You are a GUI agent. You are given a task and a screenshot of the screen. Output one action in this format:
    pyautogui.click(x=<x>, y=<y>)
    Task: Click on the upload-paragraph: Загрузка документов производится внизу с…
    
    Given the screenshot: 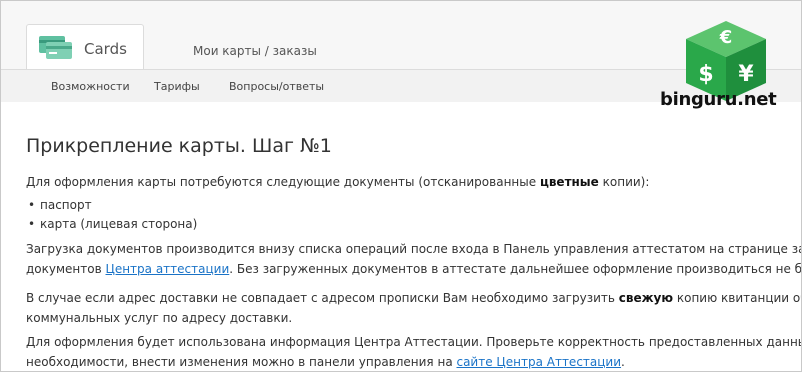 What is the action you would take?
    pyautogui.click(x=414, y=259)
    